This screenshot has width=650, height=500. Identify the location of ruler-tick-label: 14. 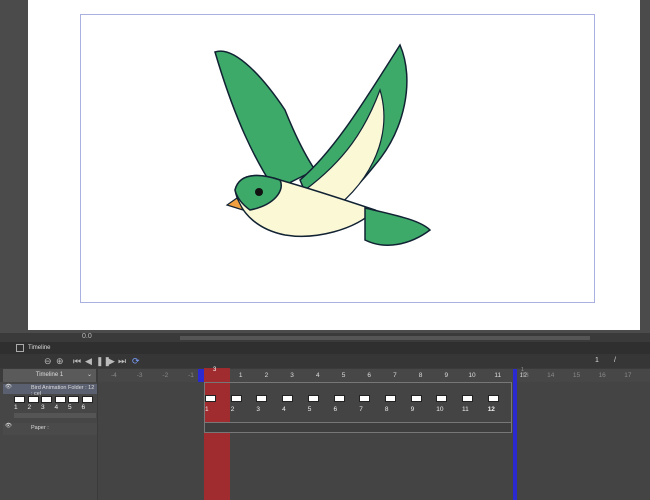
(551, 375).